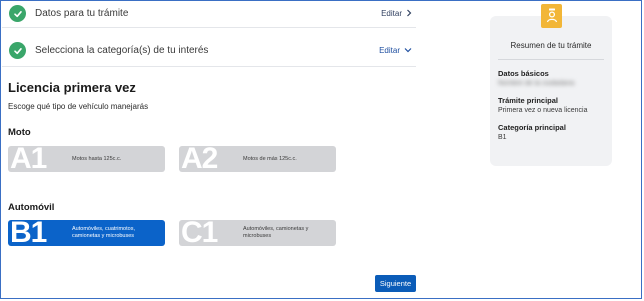  What do you see at coordinates (523, 73) in the screenshot?
I see `summary-label: Datos básicos` at bounding box center [523, 73].